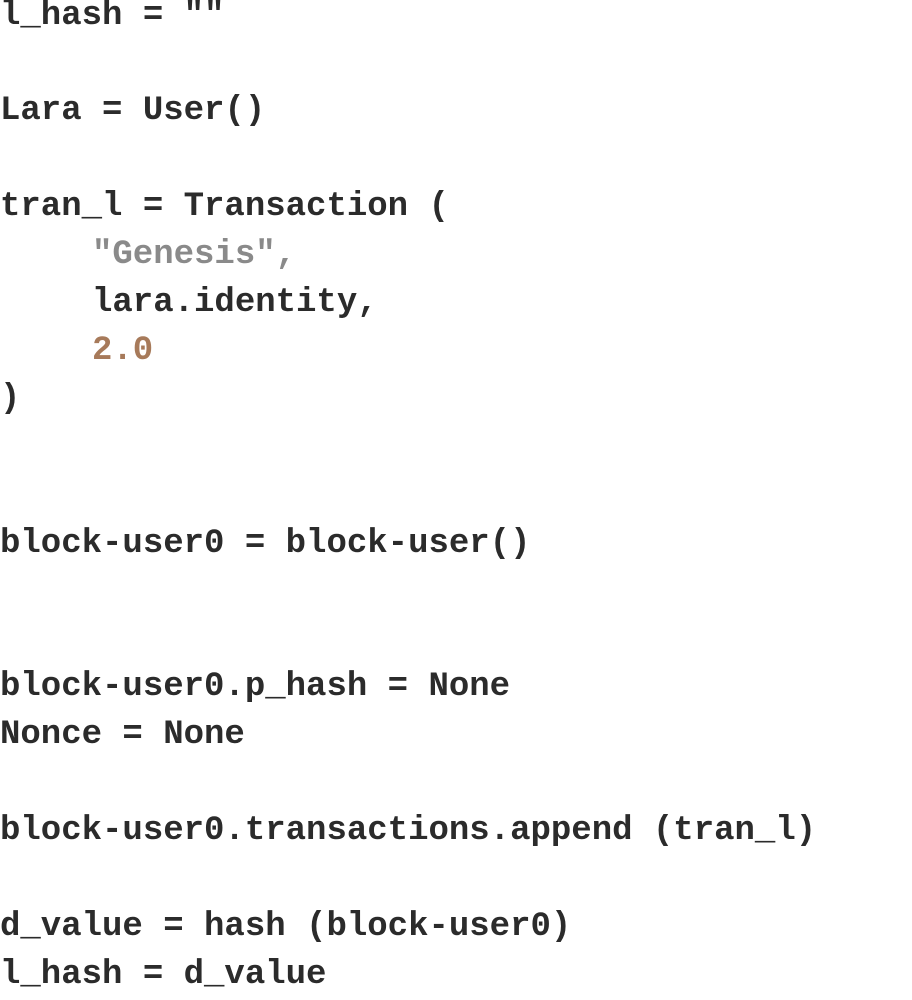  I want to click on code-line-1: l_hash = "", so click(112, 17).